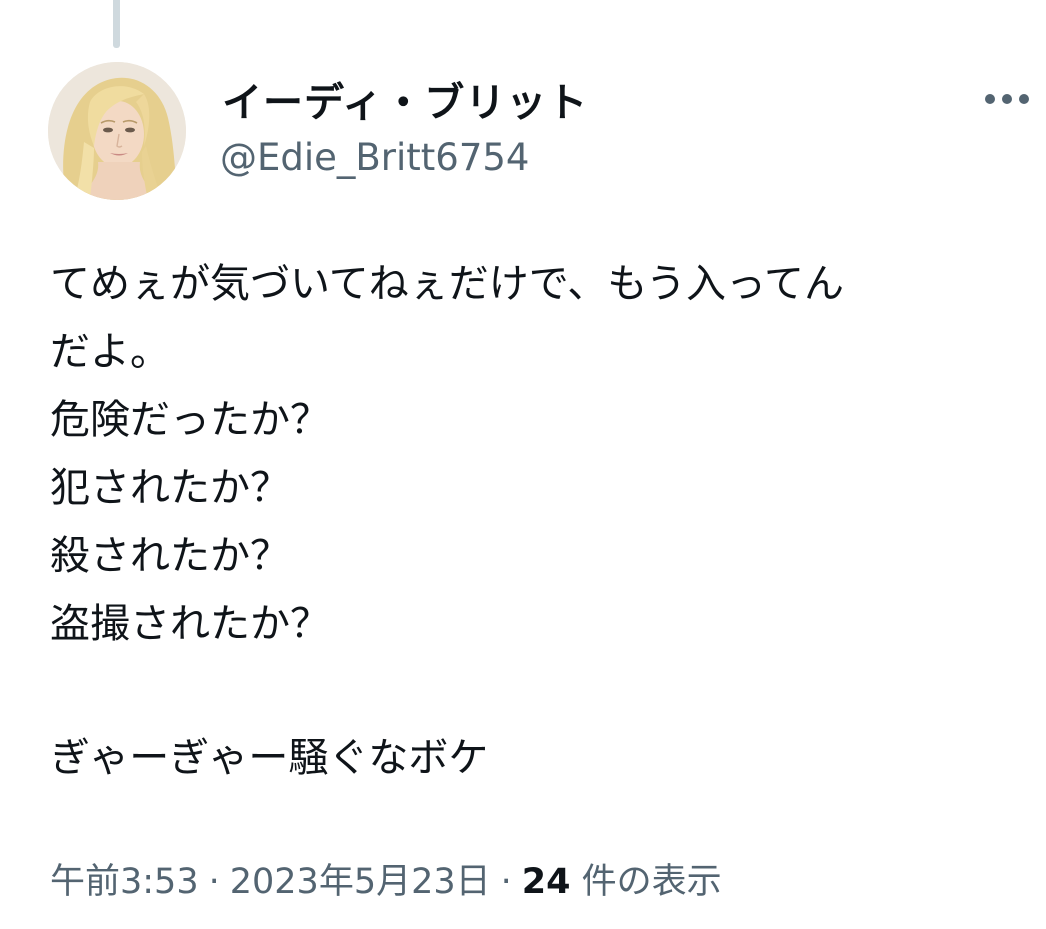  I want to click on avatar, so click(117, 131).